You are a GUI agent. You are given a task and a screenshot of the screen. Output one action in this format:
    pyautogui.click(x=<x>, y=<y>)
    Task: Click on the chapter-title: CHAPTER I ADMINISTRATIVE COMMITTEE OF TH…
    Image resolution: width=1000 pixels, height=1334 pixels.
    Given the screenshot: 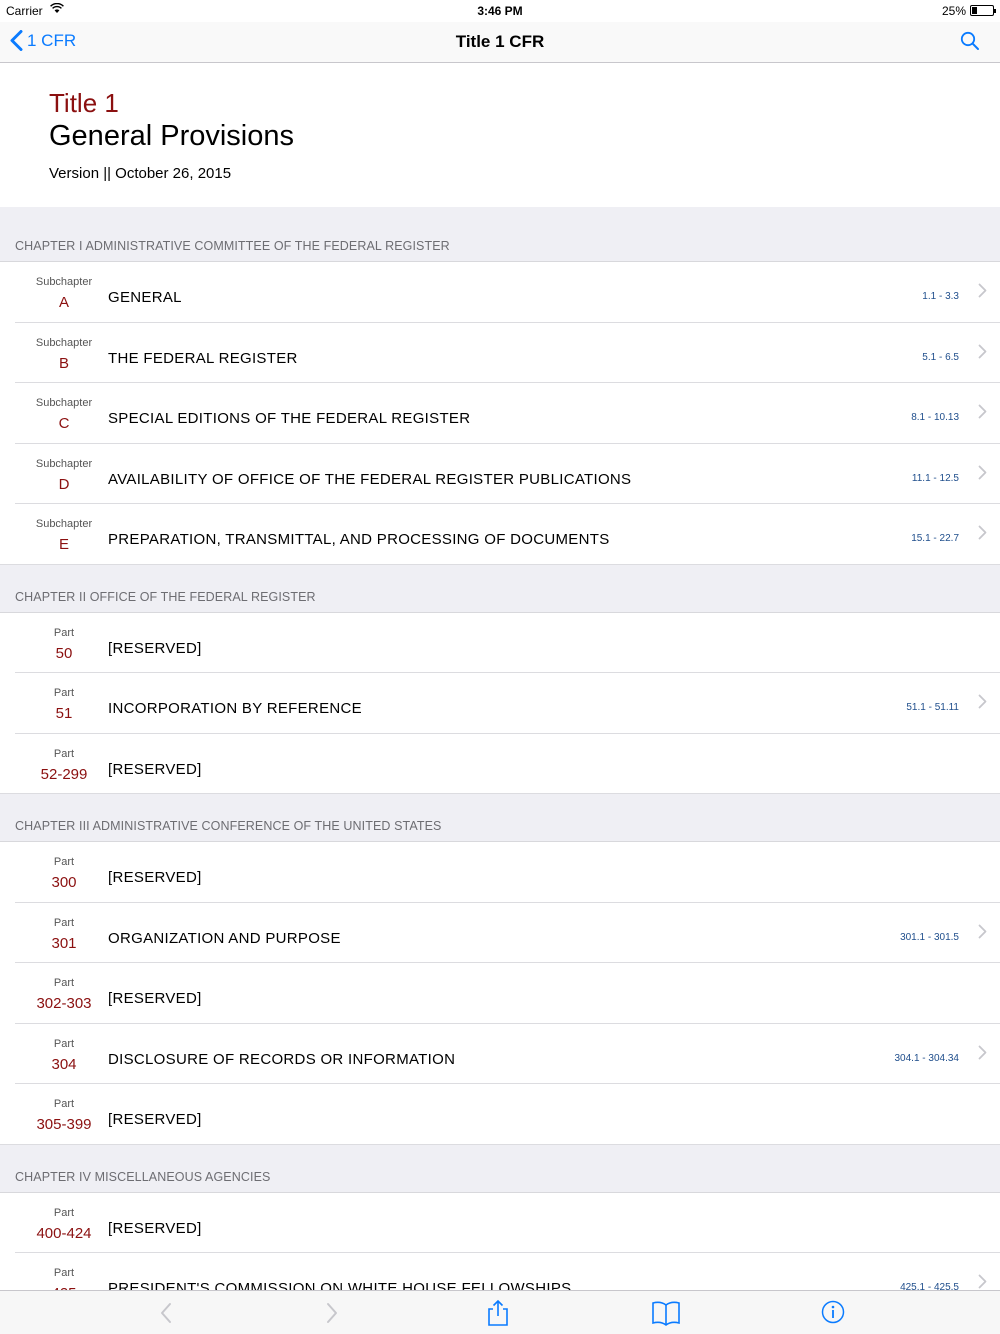 What is the action you would take?
    pyautogui.click(x=232, y=246)
    